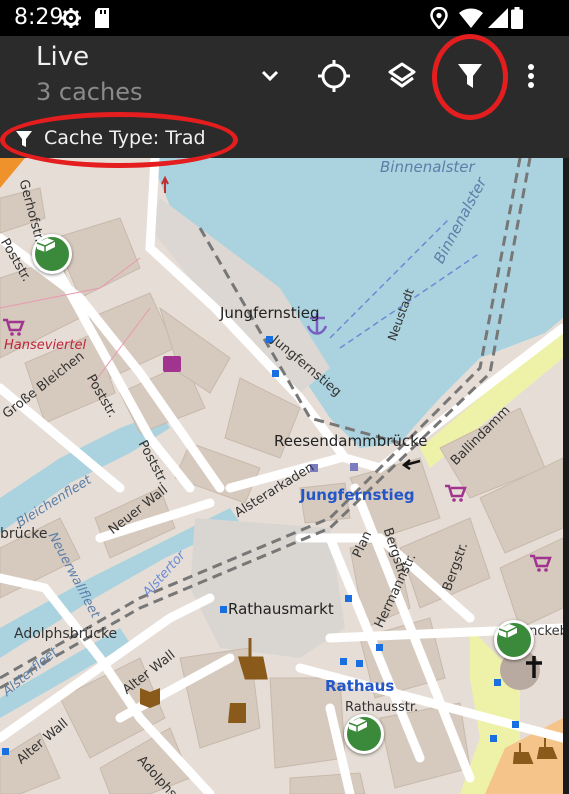 The width and height of the screenshot is (569, 794). I want to click on map-label-place: brücke, so click(24, 534).